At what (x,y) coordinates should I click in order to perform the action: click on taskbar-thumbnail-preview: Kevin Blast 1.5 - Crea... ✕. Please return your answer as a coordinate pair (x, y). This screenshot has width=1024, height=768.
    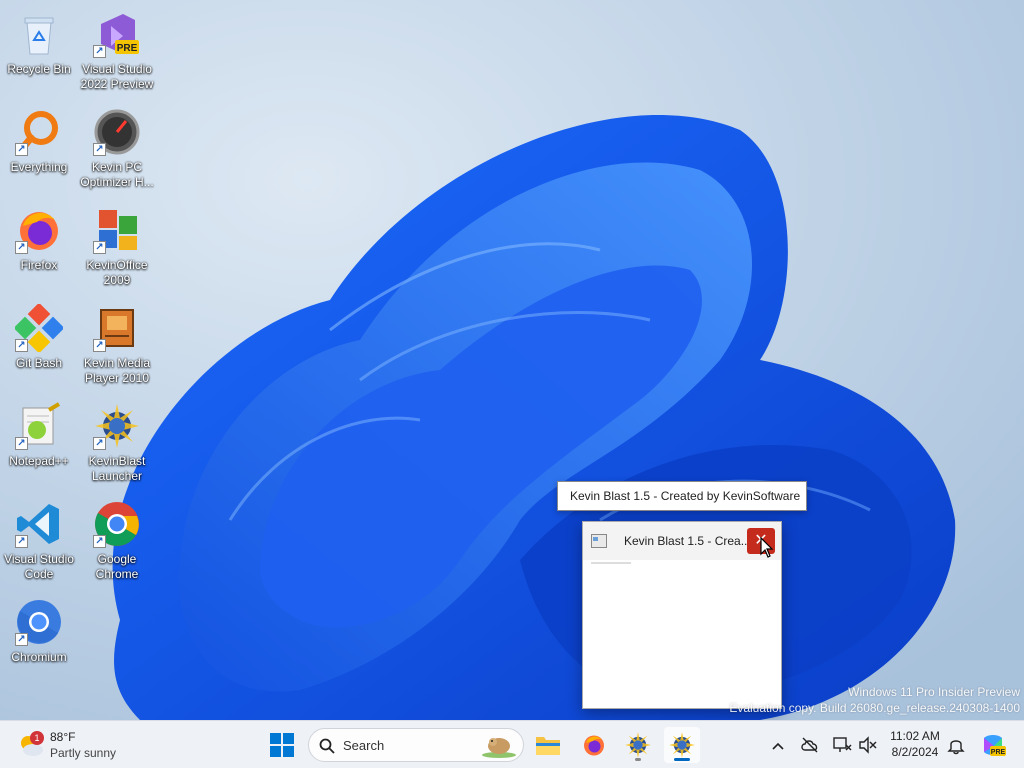
    Looking at the image, I should click on (682, 615).